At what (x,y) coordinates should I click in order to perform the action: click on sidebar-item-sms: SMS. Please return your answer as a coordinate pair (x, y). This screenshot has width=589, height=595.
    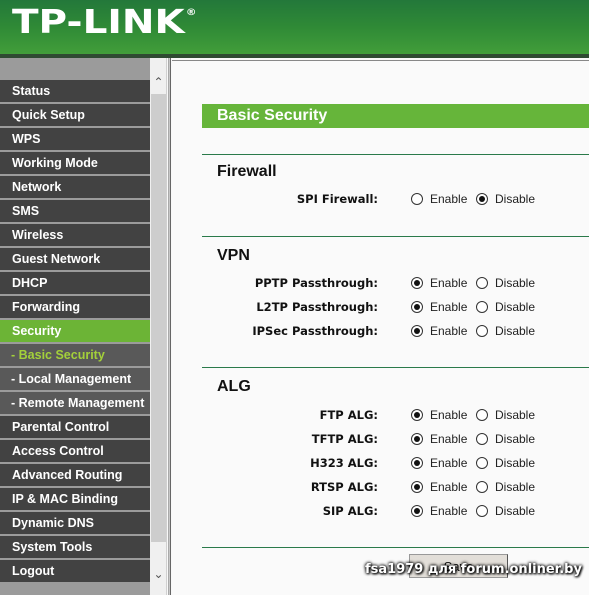
    Looking at the image, I should click on (75, 212).